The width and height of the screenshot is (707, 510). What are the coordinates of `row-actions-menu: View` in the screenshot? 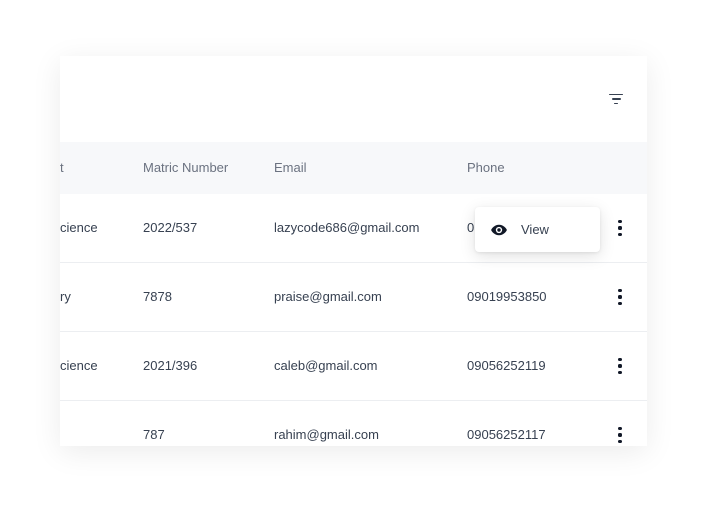 It's located at (537, 229).